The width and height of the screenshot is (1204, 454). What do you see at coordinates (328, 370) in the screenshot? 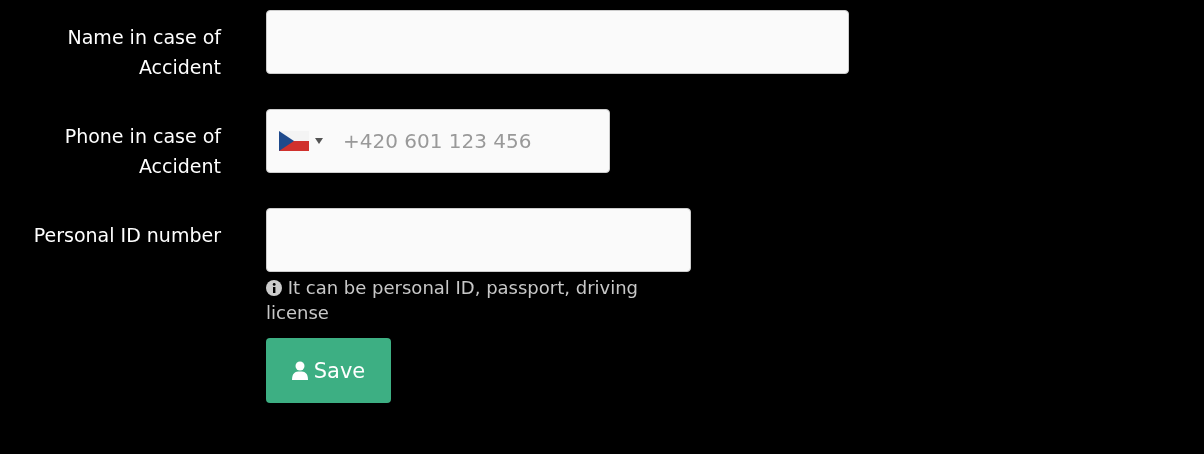
I see `save-button: Save` at bounding box center [328, 370].